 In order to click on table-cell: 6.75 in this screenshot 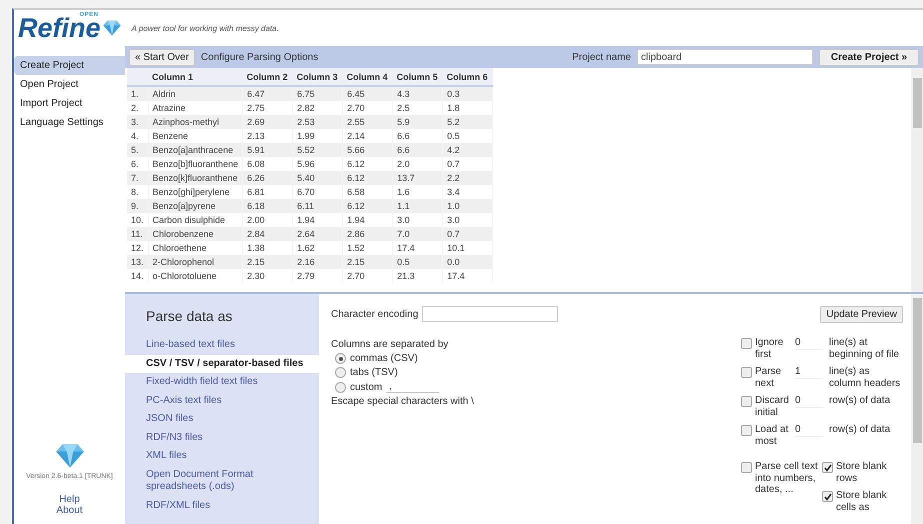, I will do `click(317, 93)`.